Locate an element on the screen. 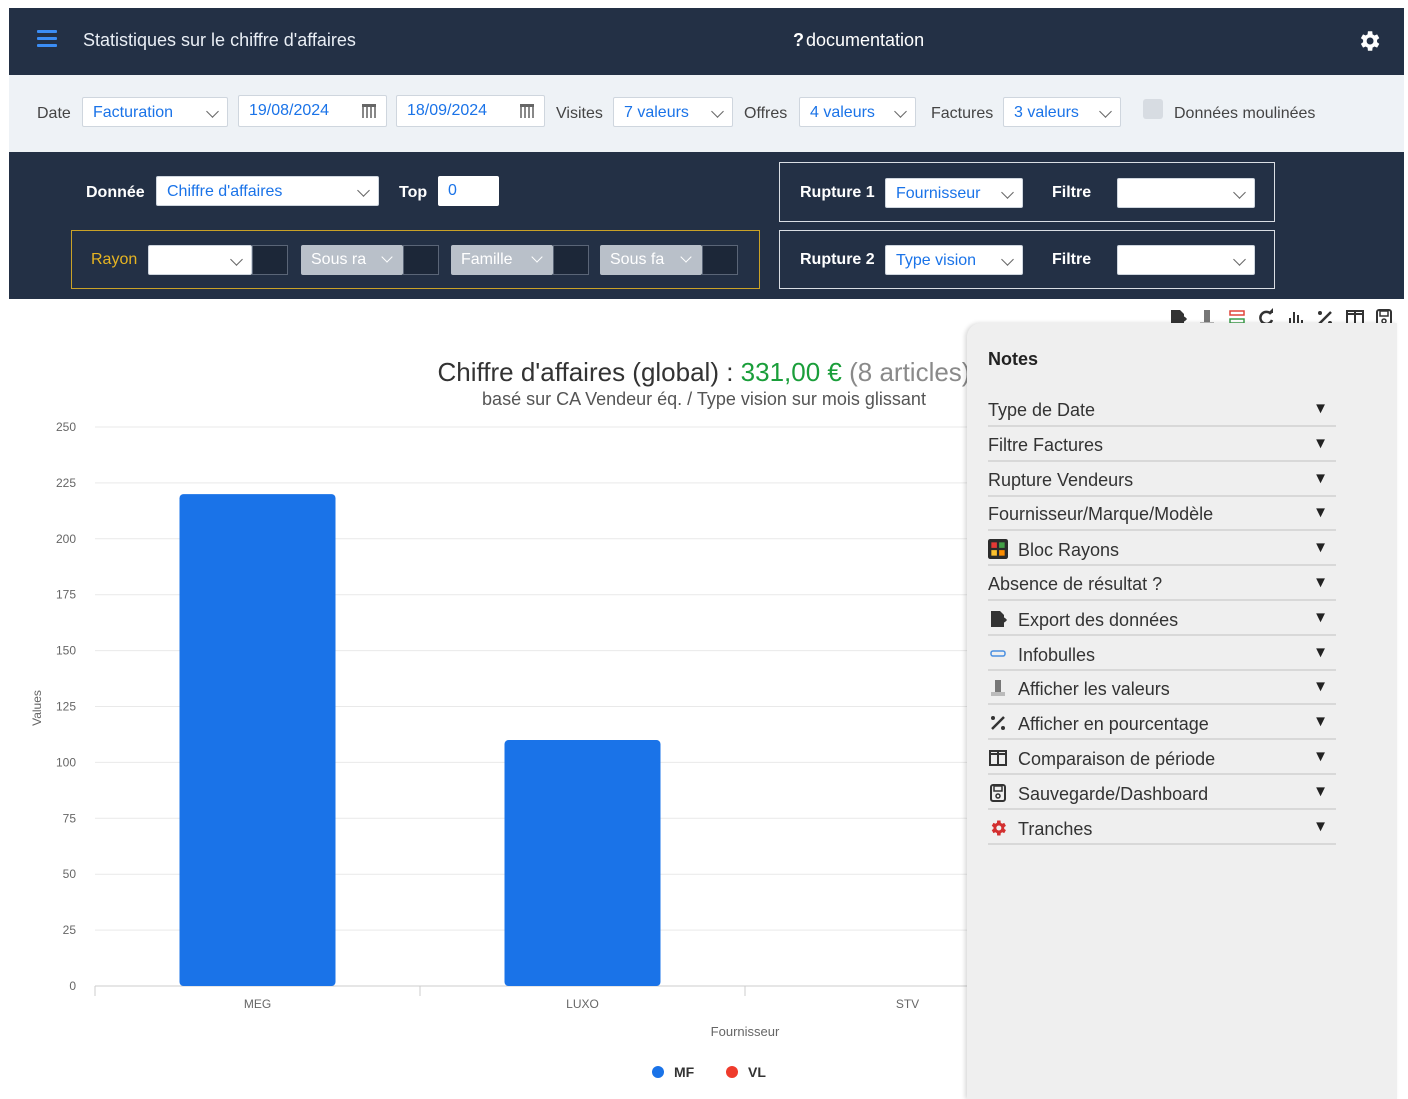 Image resolution: width=1408 pixels, height=1099 pixels. notes-item: Export des données ▼ is located at coordinates (1162, 619).